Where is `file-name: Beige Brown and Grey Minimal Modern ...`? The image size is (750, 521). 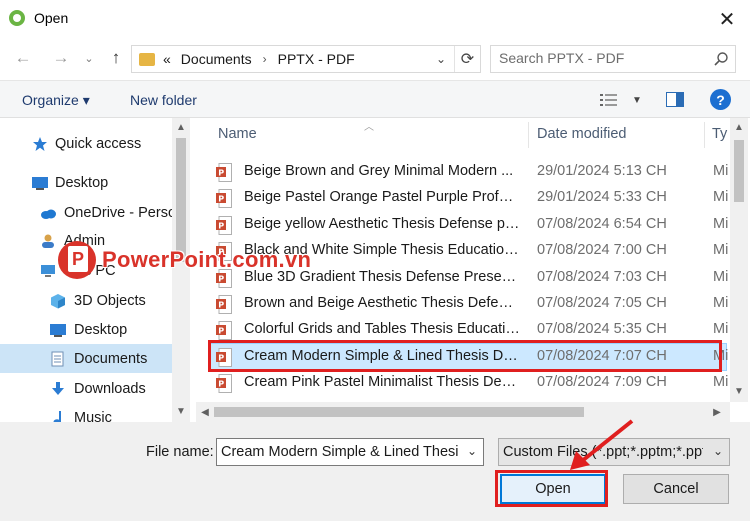 file-name: Beige Brown and Grey Minimal Modern ... is located at coordinates (379, 171).